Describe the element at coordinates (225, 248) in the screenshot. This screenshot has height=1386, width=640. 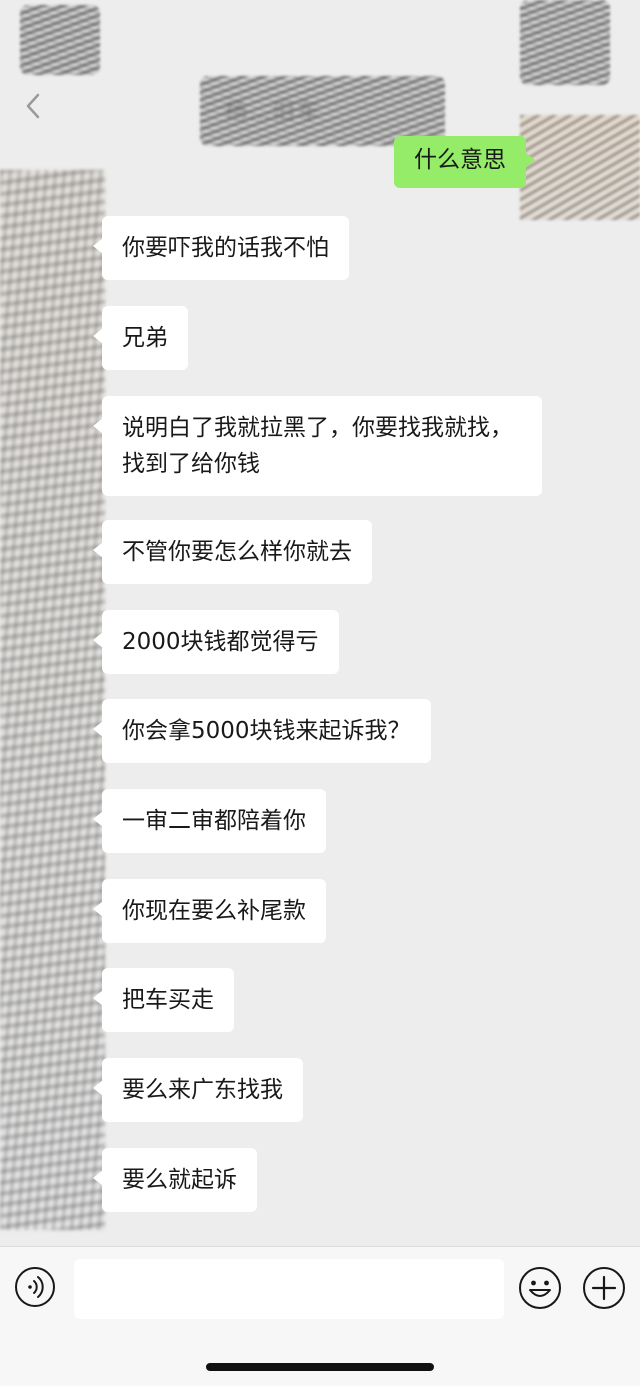
I see `message-text: 你要吓我的话我不怕` at that location.